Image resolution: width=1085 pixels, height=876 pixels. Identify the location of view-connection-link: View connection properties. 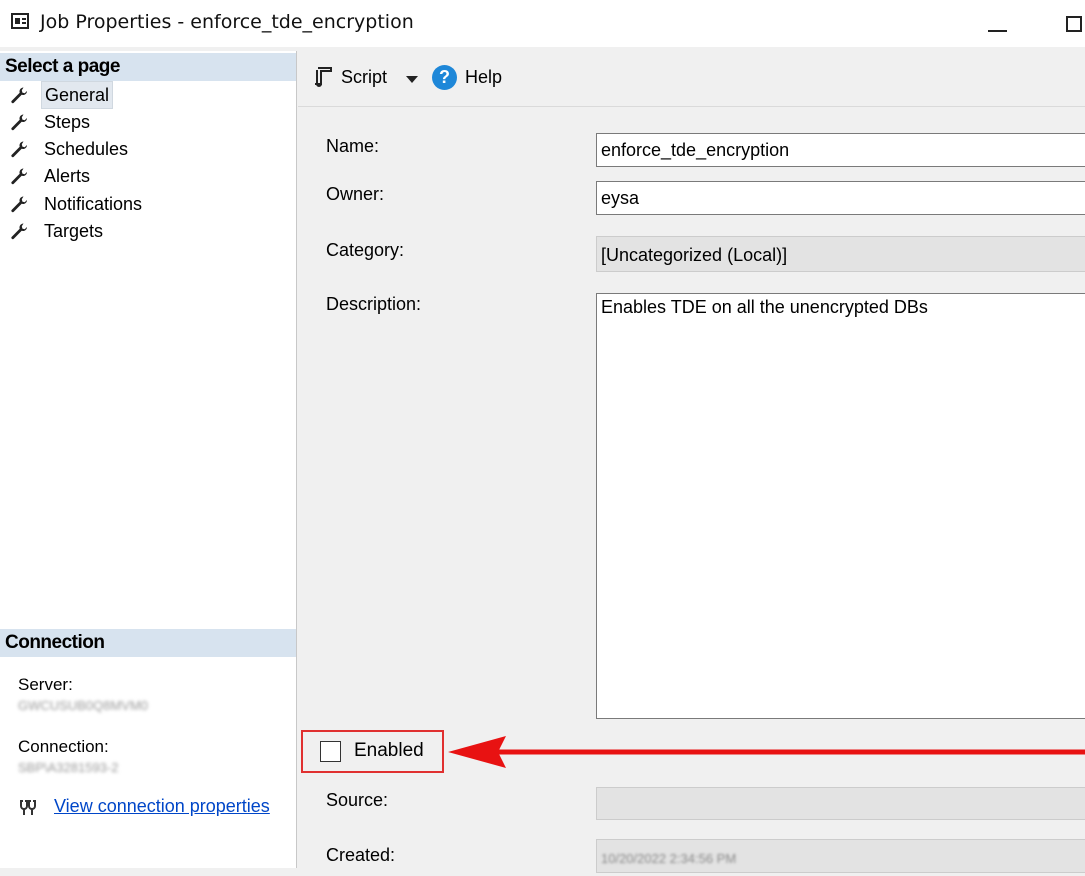
(162, 806).